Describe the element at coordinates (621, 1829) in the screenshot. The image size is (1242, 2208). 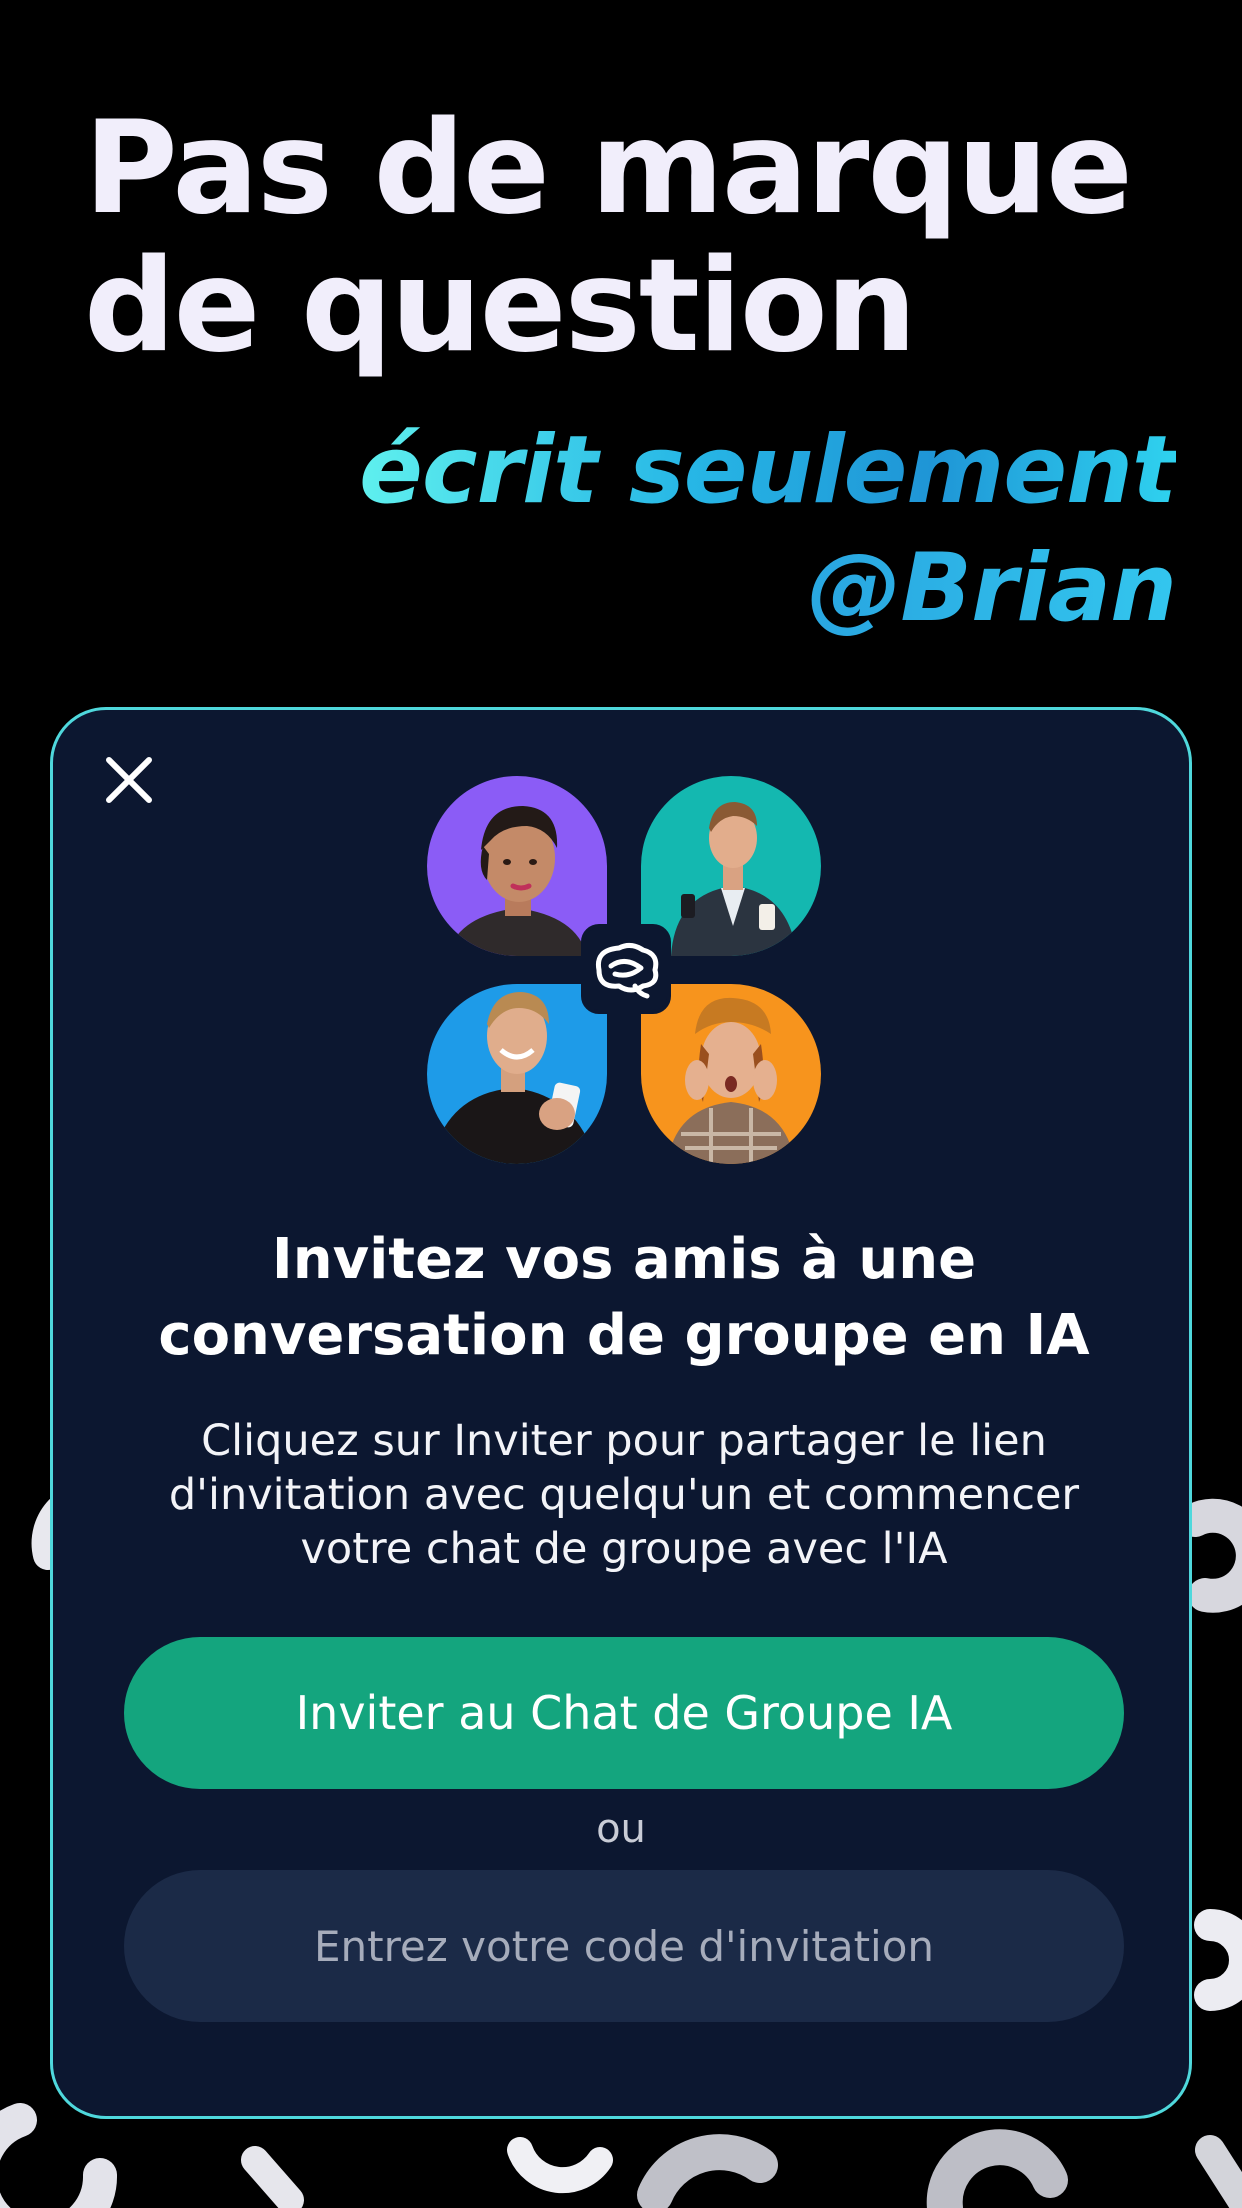
I see `or-separator: ou` at that location.